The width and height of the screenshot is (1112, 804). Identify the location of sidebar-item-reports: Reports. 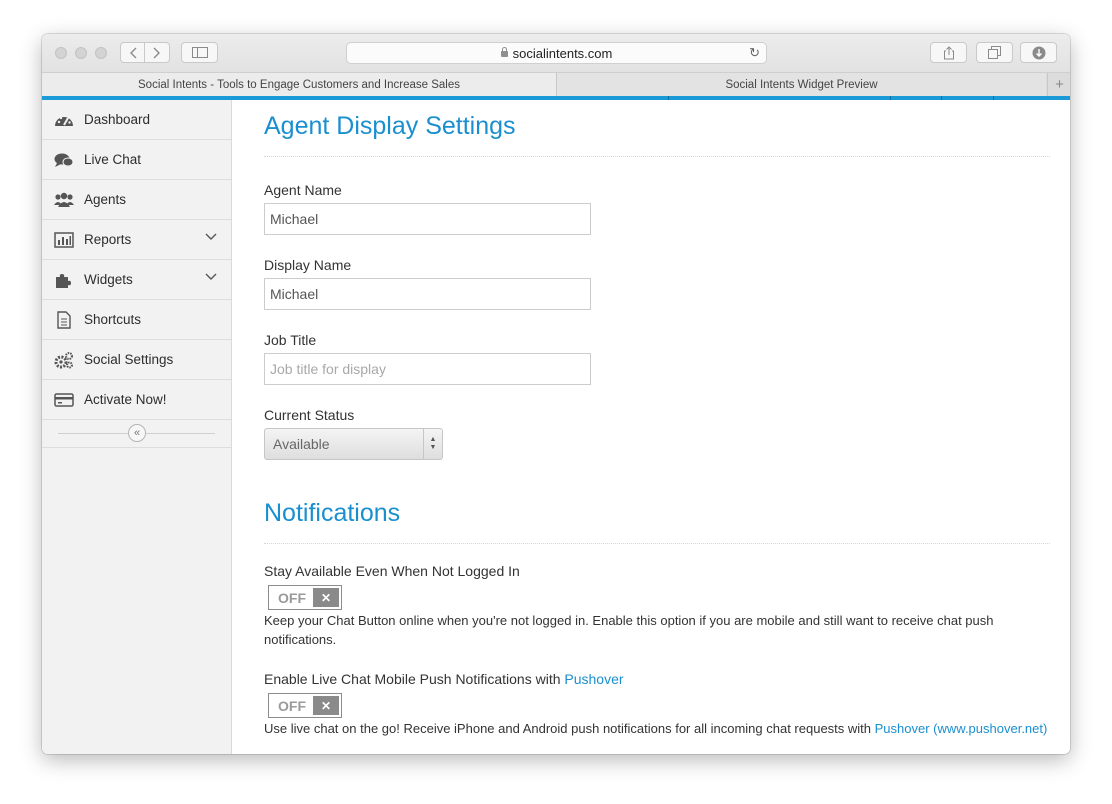
(136, 240).